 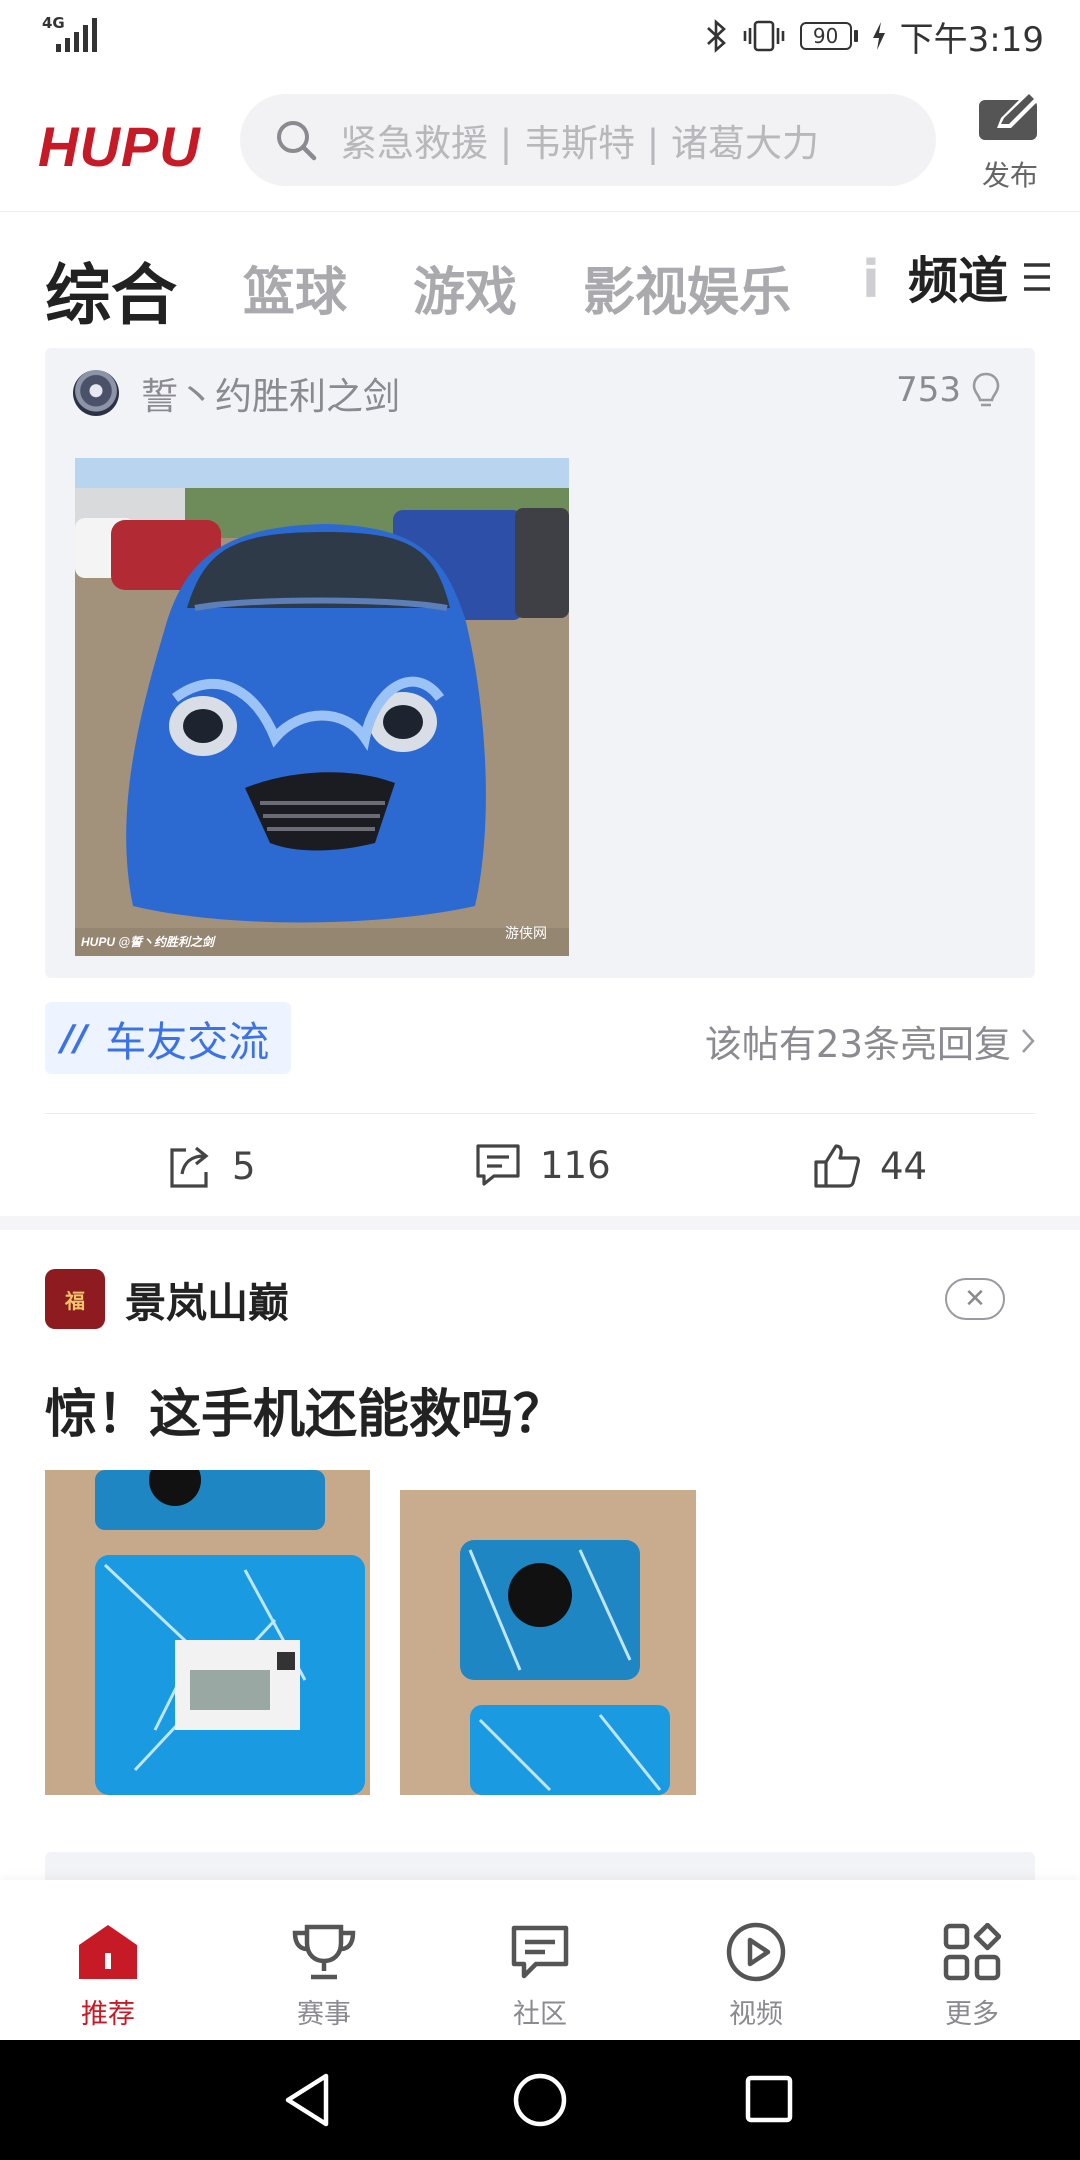 I want to click on menu-icon, so click(x=1037, y=277).